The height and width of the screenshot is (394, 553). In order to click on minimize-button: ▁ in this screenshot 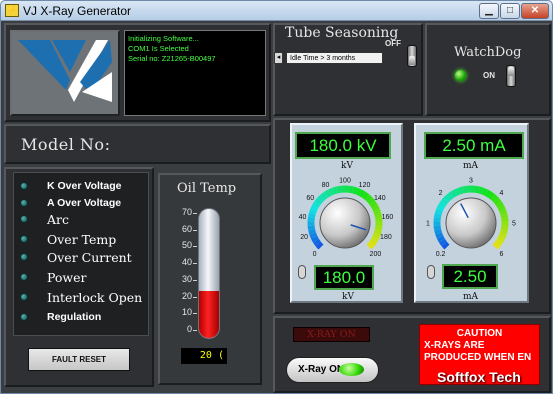, I will do `click(489, 11)`.